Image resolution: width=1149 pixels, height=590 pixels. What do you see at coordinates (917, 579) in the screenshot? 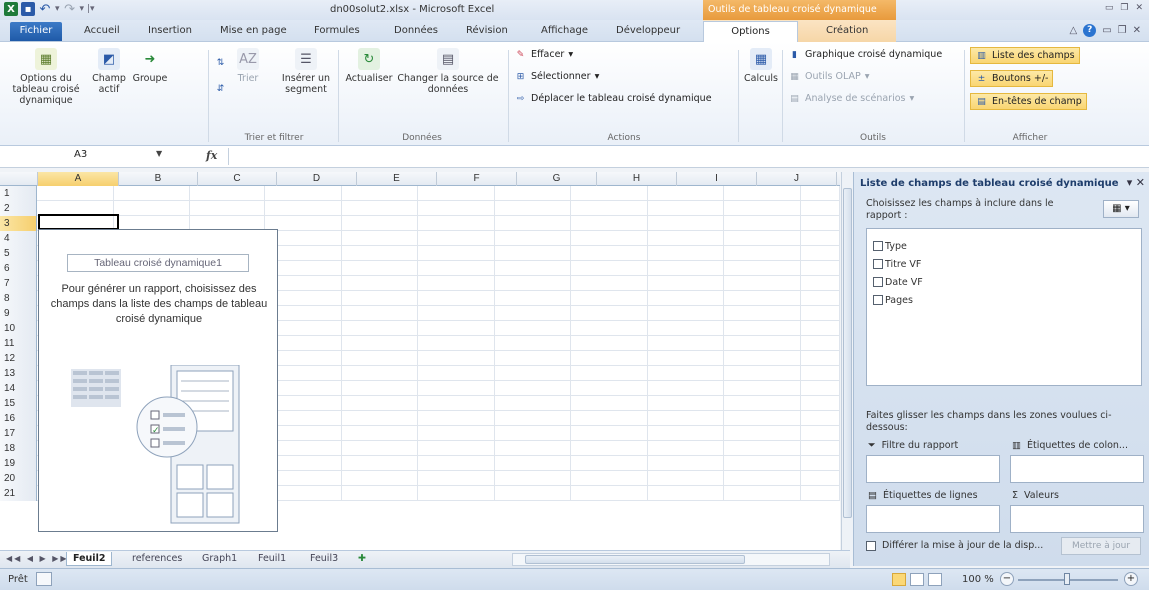
I see `page-layout-view-icon` at bounding box center [917, 579].